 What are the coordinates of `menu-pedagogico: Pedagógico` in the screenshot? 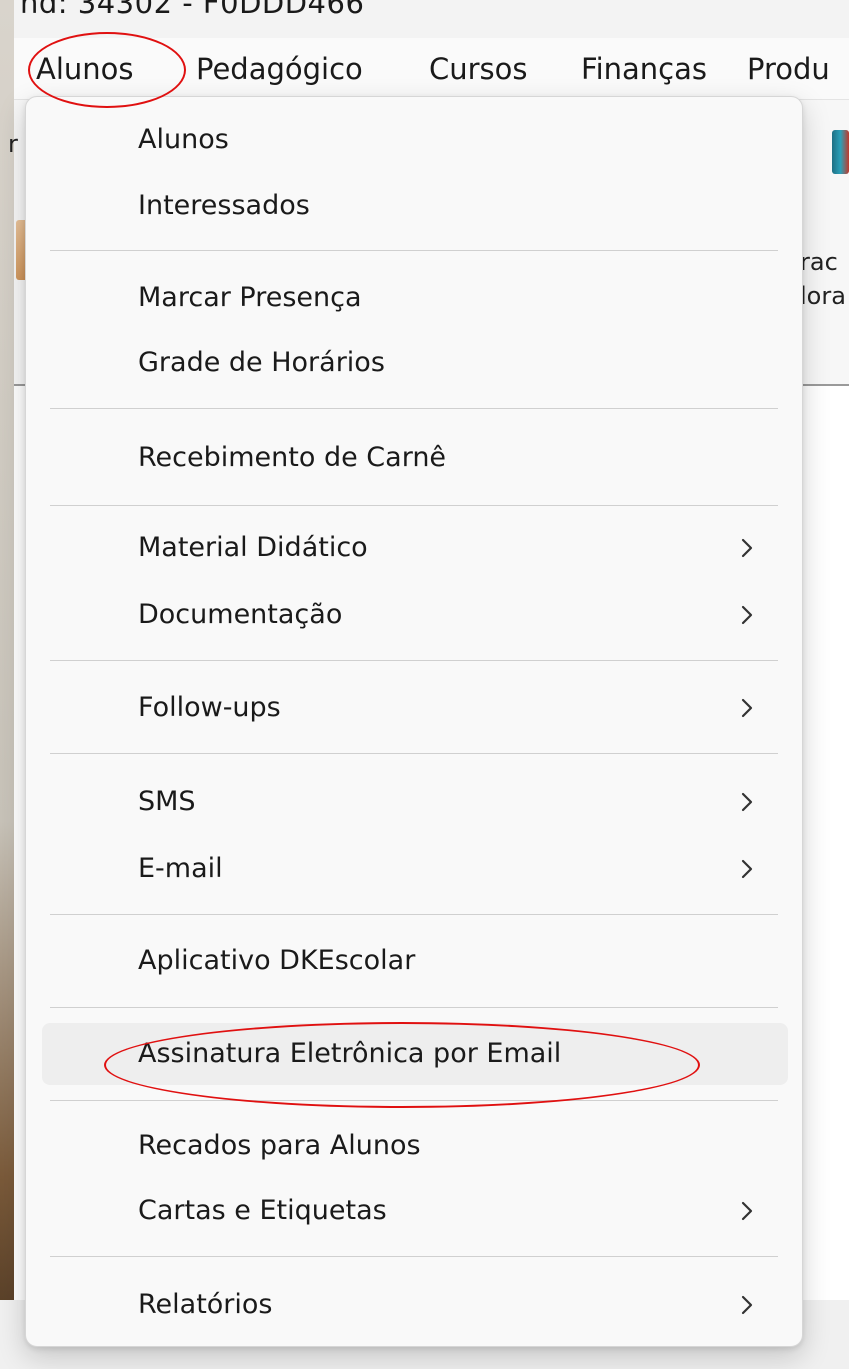 It's located at (279, 69).